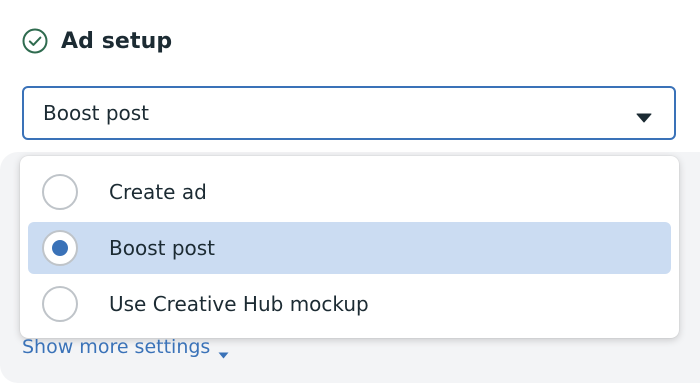  Describe the element at coordinates (239, 304) in the screenshot. I see `option-label: Use Creative Hub mockup` at that location.